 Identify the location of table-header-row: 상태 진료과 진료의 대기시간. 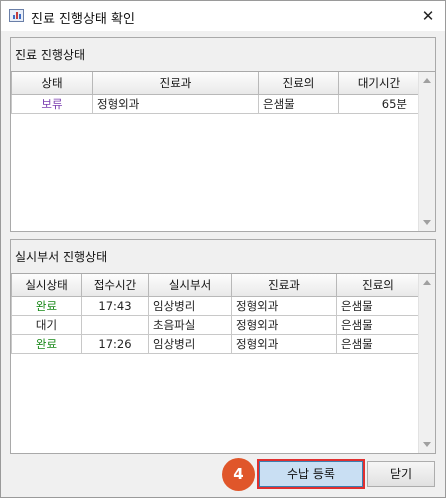
(215, 83).